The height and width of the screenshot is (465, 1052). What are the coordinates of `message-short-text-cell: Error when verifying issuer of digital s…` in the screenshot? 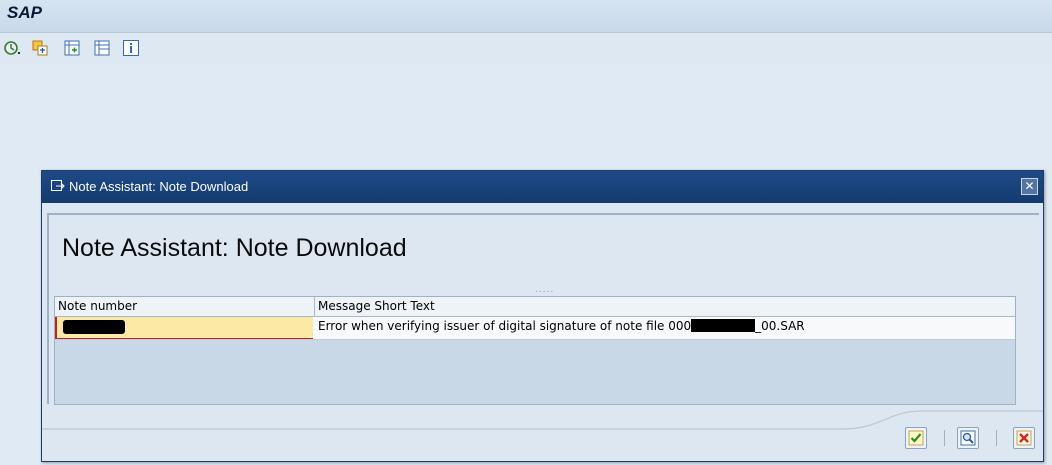 It's located at (561, 326).